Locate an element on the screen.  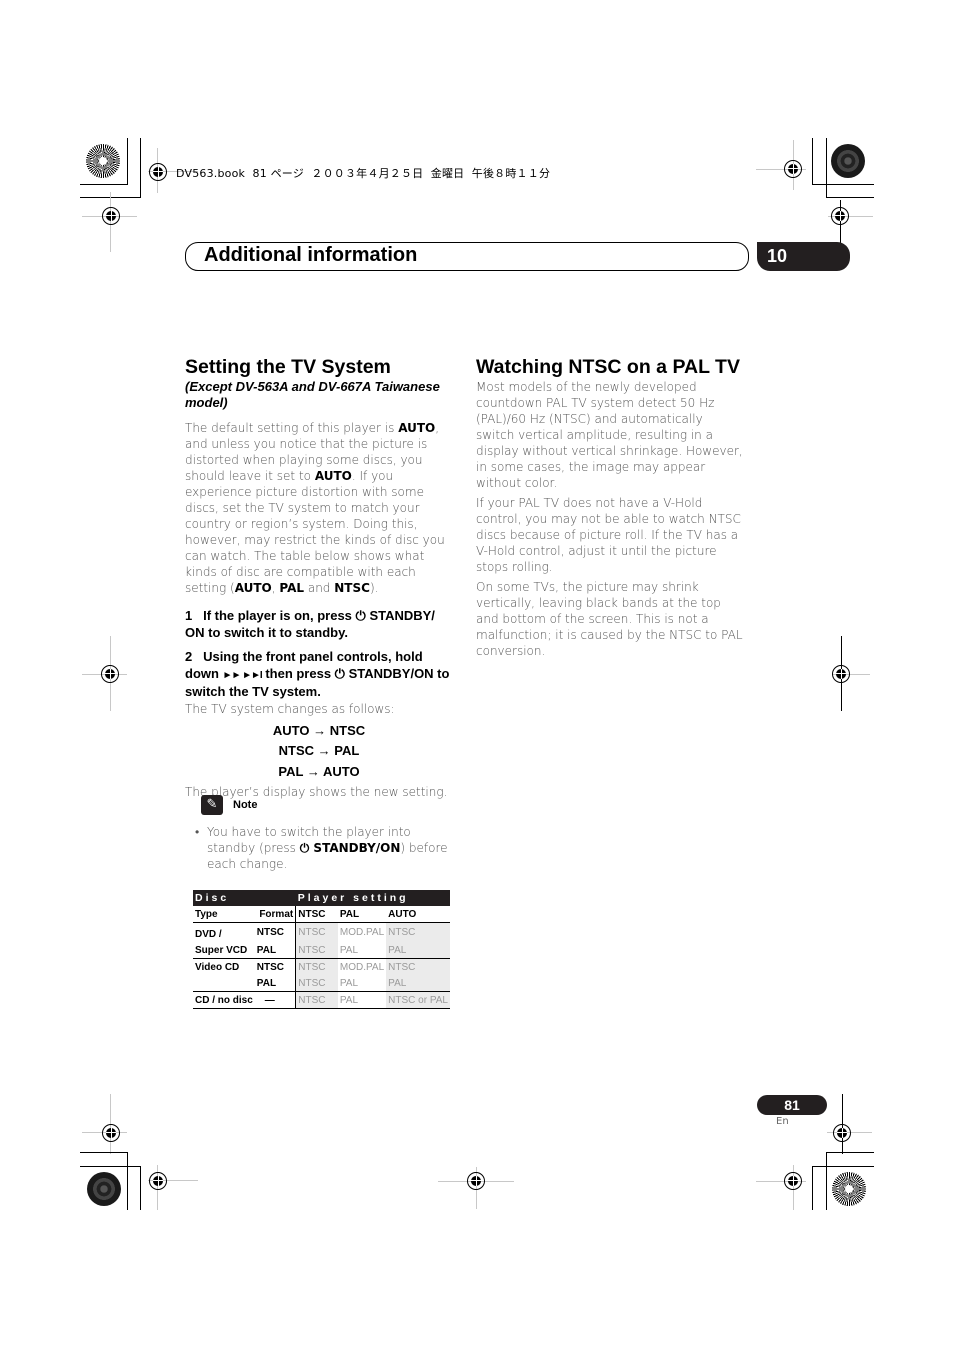
sequence-item: NTSC → PAL is located at coordinates (319, 751).